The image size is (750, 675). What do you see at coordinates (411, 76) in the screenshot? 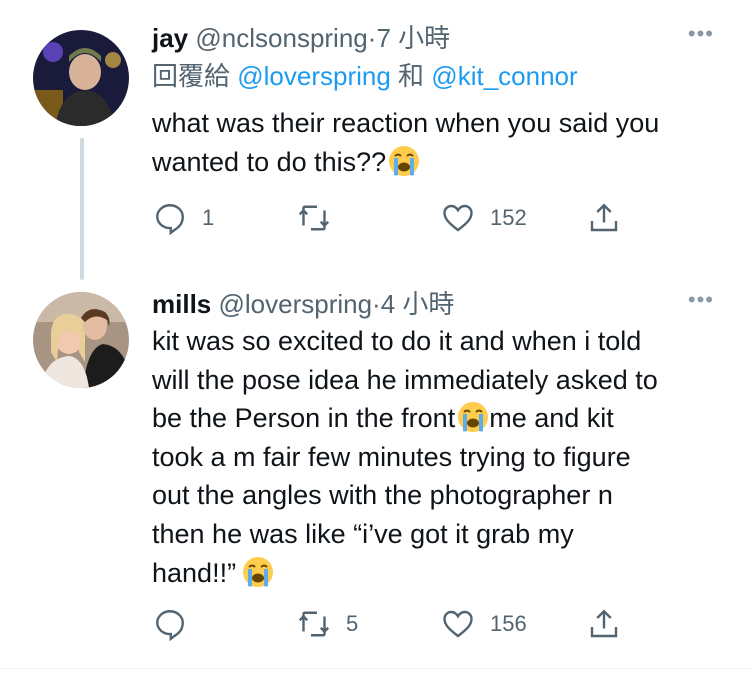
I see `reply-and: 和` at bounding box center [411, 76].